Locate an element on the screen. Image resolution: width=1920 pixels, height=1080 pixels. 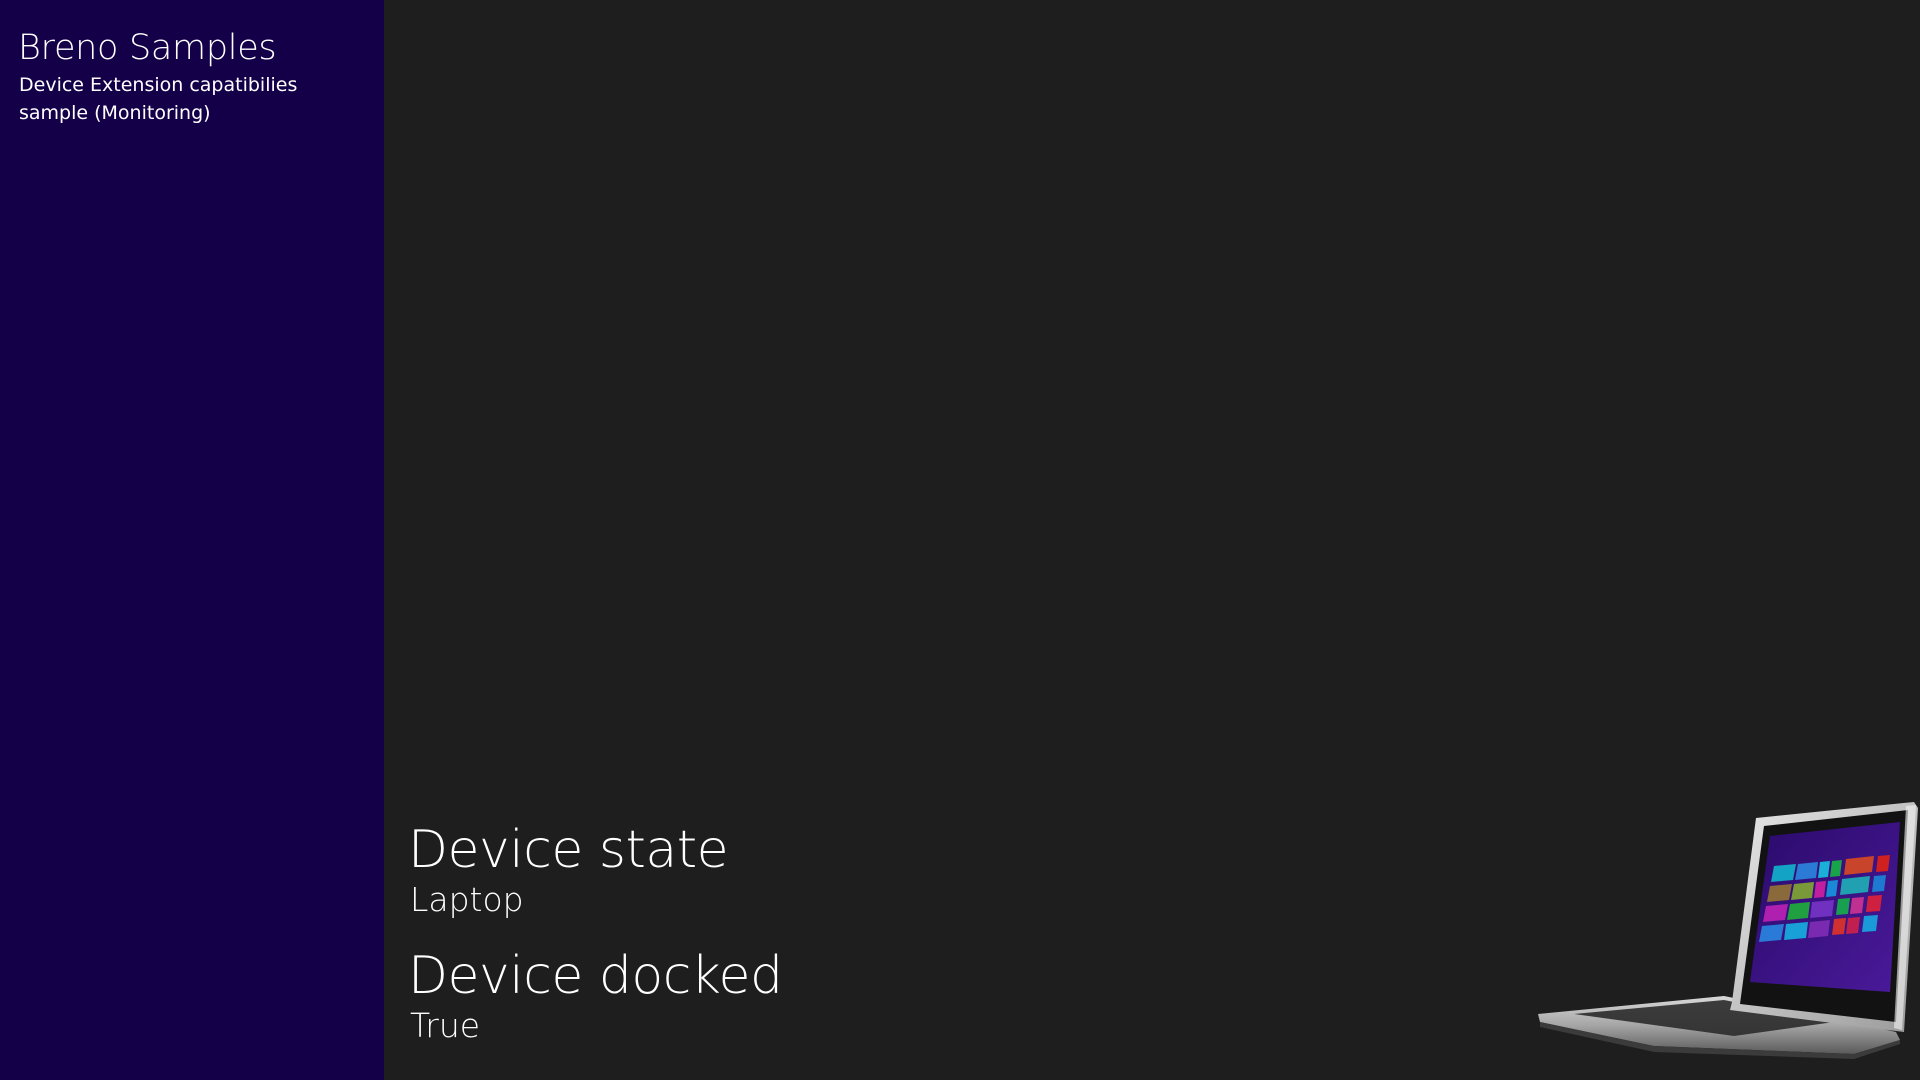
device-docked-label: Device docked is located at coordinates (595, 976).